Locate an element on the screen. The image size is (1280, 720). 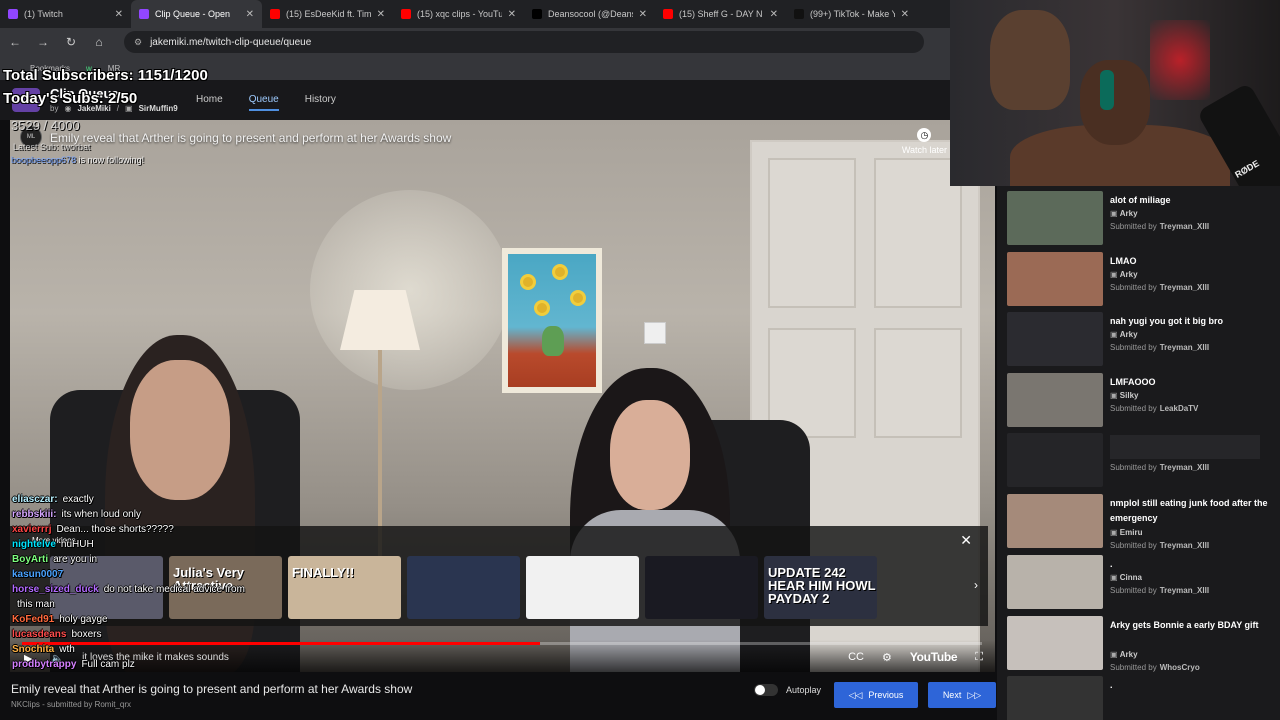
chat-text: are you in is located at coordinates (75, 559).